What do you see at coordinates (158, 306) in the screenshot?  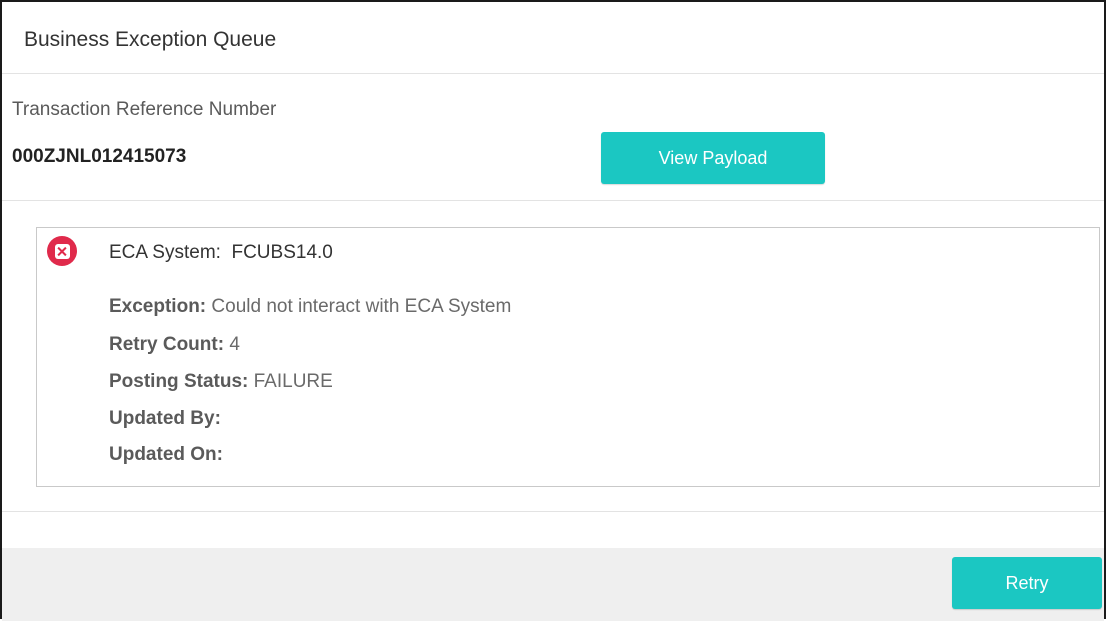 I see `exception-key: Exception:` at bounding box center [158, 306].